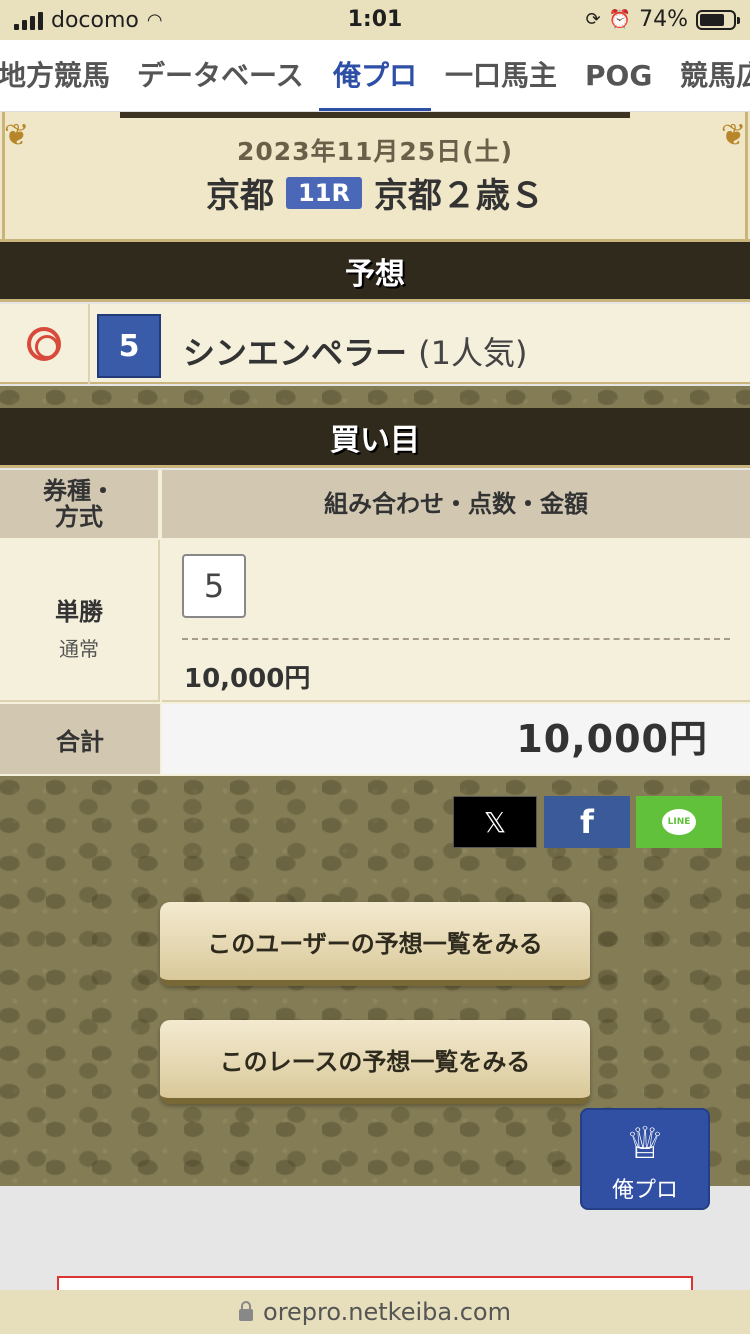 This screenshot has width=750, height=1334. I want to click on line-logo-icon: LINE, so click(679, 822).